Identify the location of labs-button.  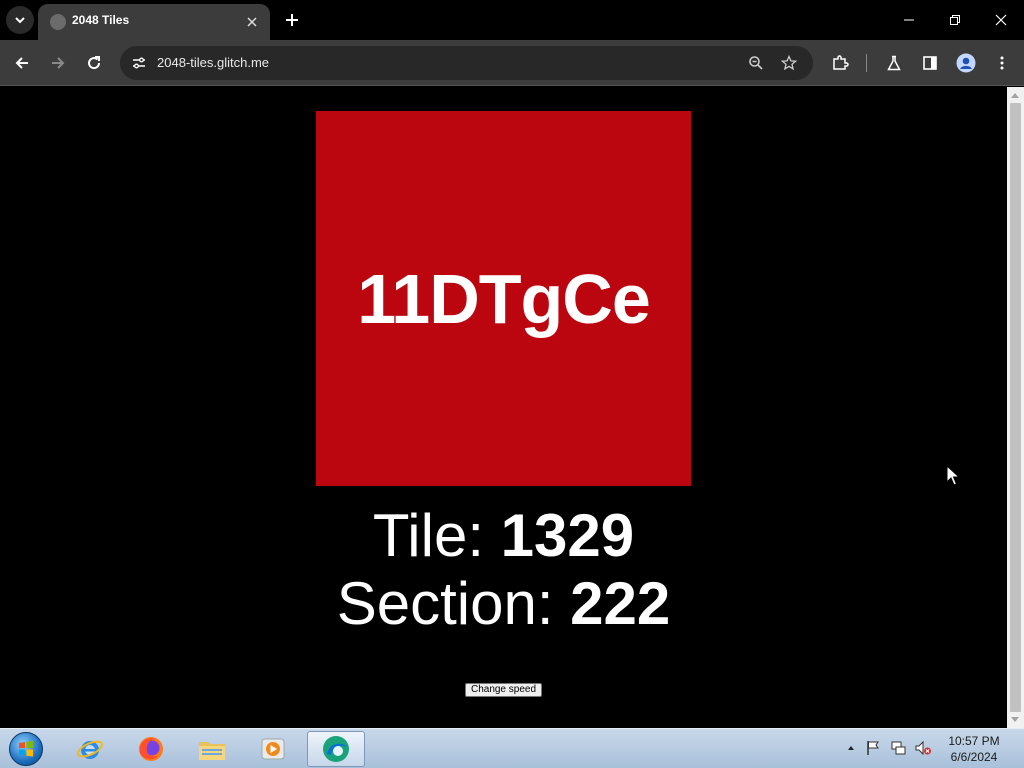
(894, 63).